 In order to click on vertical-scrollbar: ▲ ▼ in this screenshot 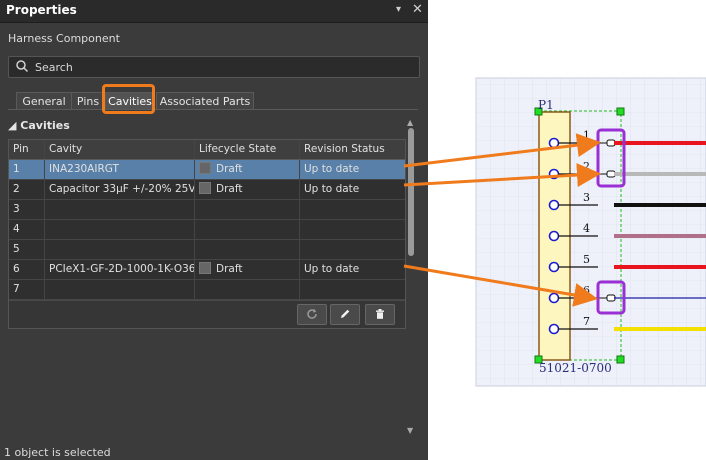, I will do `click(412, 278)`.